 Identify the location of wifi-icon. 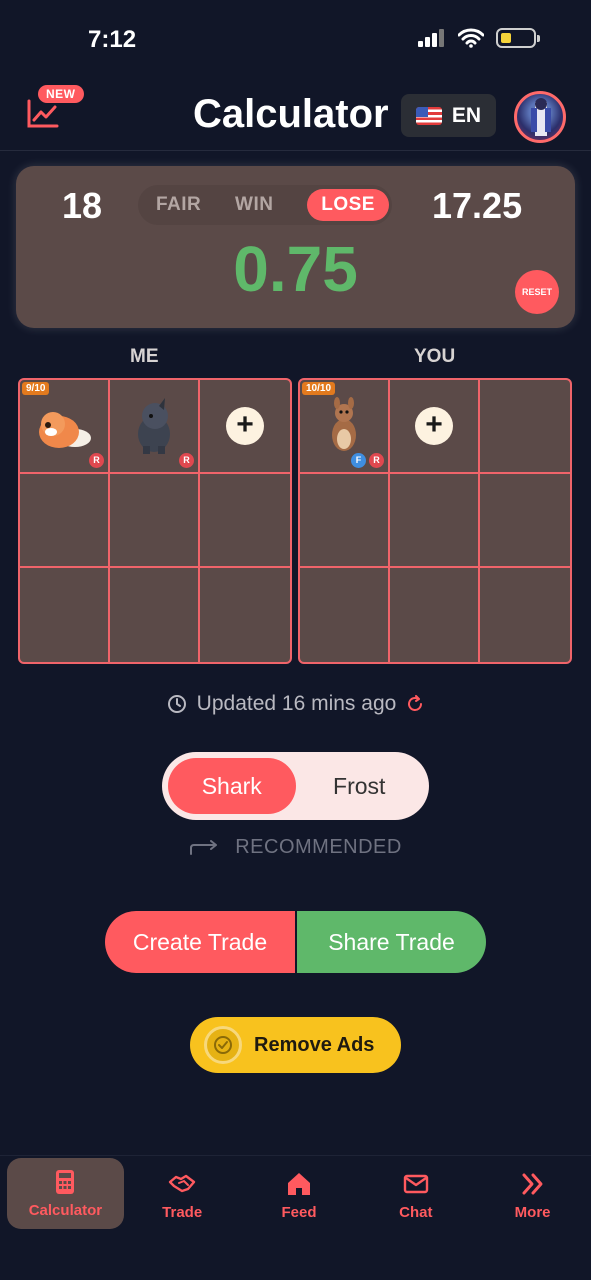
(471, 38).